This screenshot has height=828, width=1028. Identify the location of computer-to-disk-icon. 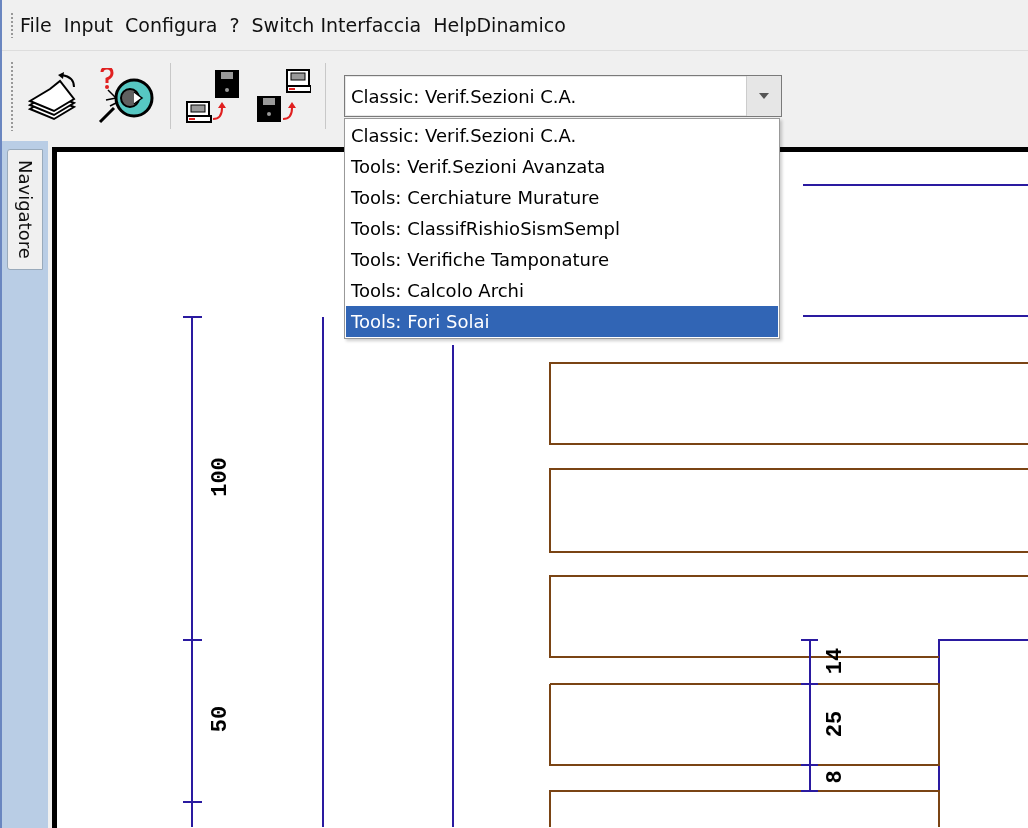
(213, 96).